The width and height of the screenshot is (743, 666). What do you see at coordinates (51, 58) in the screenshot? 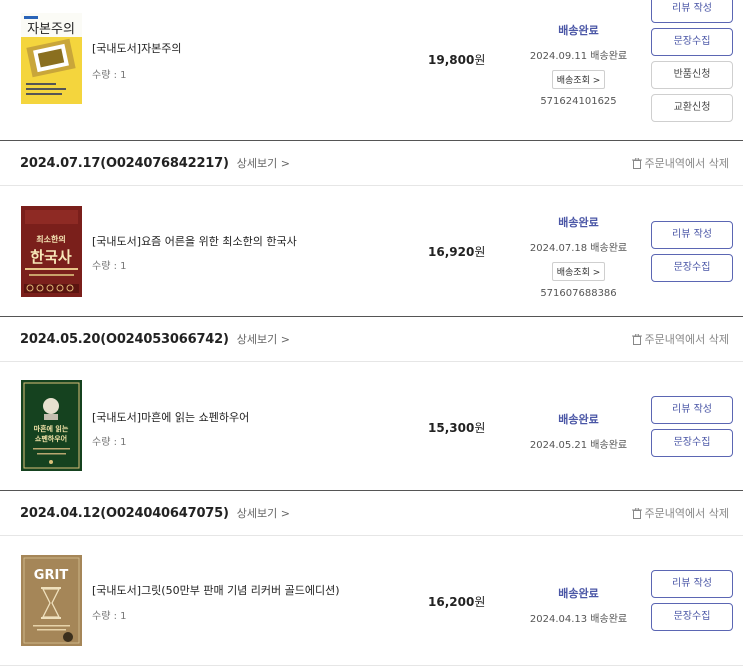
I see `book-cover-image: 자본주의` at bounding box center [51, 58].